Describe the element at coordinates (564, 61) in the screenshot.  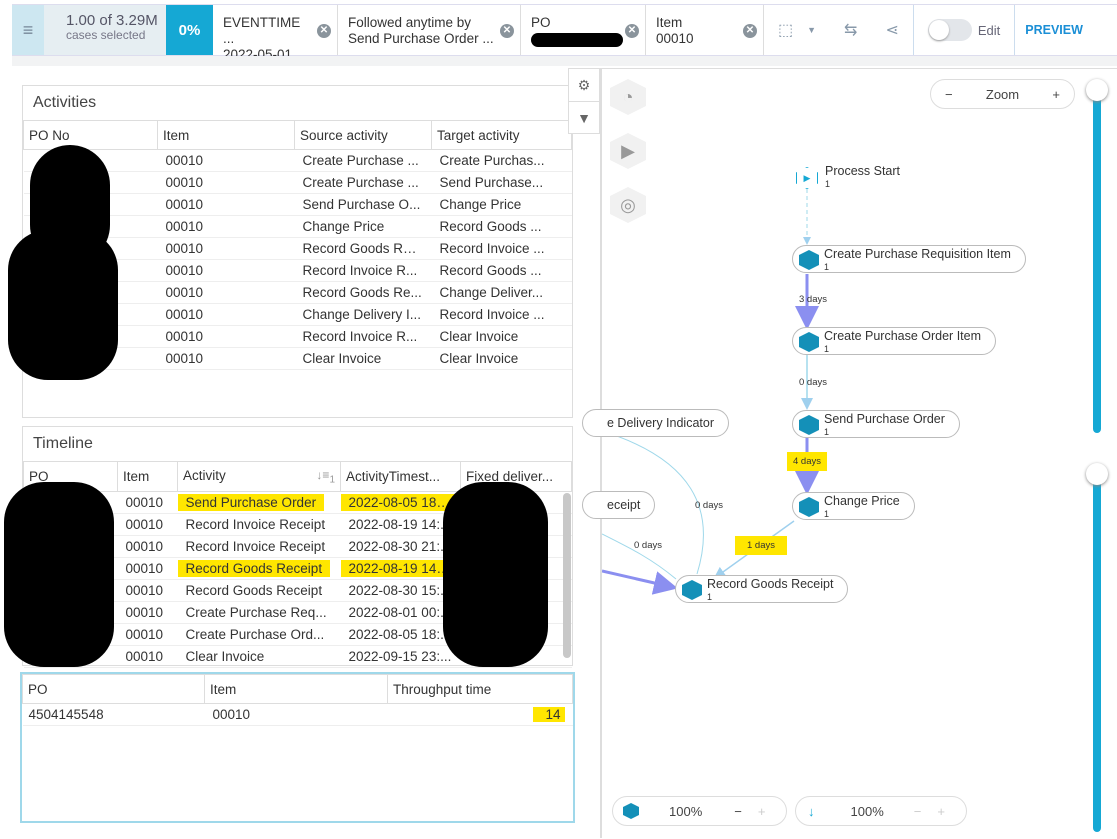
I see `divider` at that location.